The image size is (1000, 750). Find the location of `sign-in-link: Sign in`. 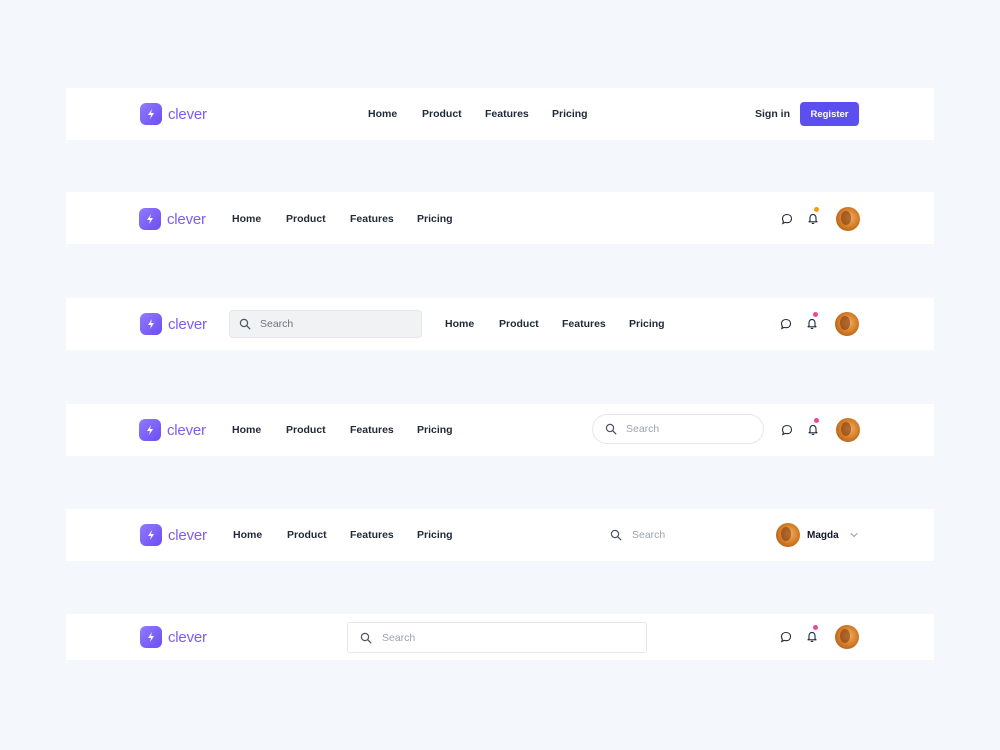

sign-in-link: Sign in is located at coordinates (772, 114).